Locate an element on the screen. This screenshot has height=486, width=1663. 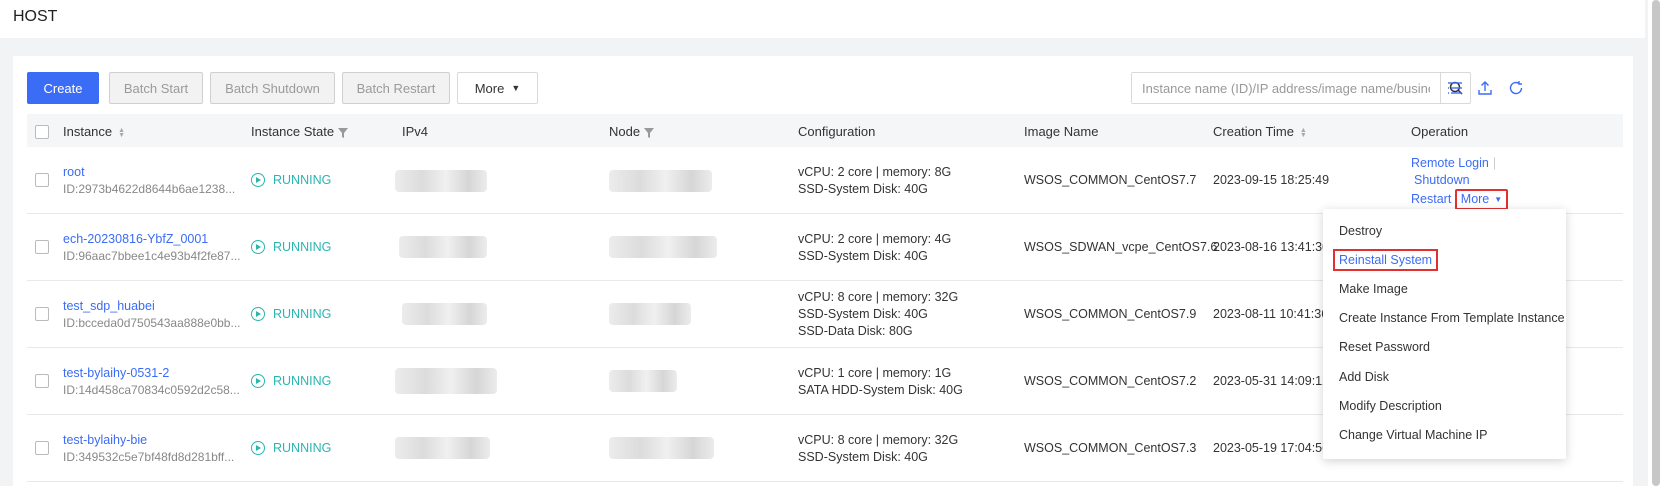
image-name: WSOS_SDWAN_vcpe_CentOS7.6 is located at coordinates (1121, 247).